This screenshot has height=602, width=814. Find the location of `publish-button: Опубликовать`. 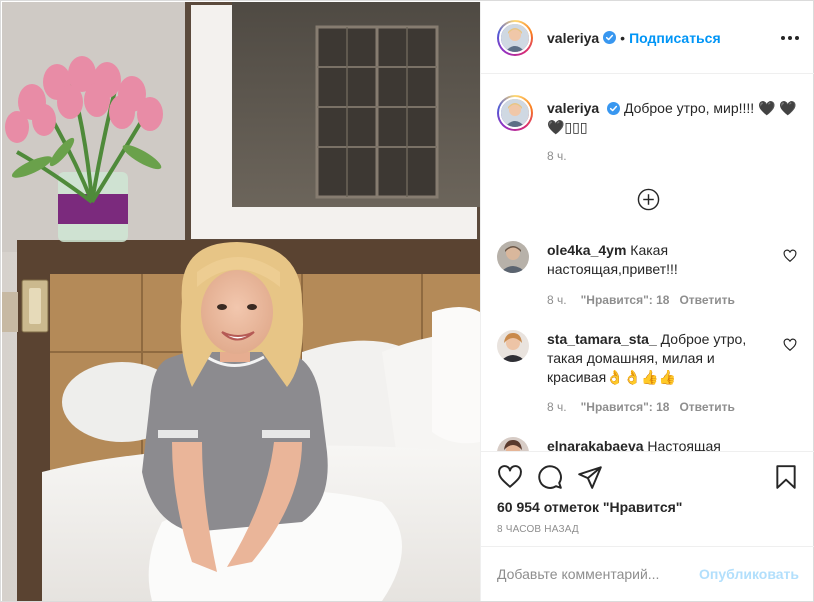

publish-button: Опубликовать is located at coordinates (749, 574).